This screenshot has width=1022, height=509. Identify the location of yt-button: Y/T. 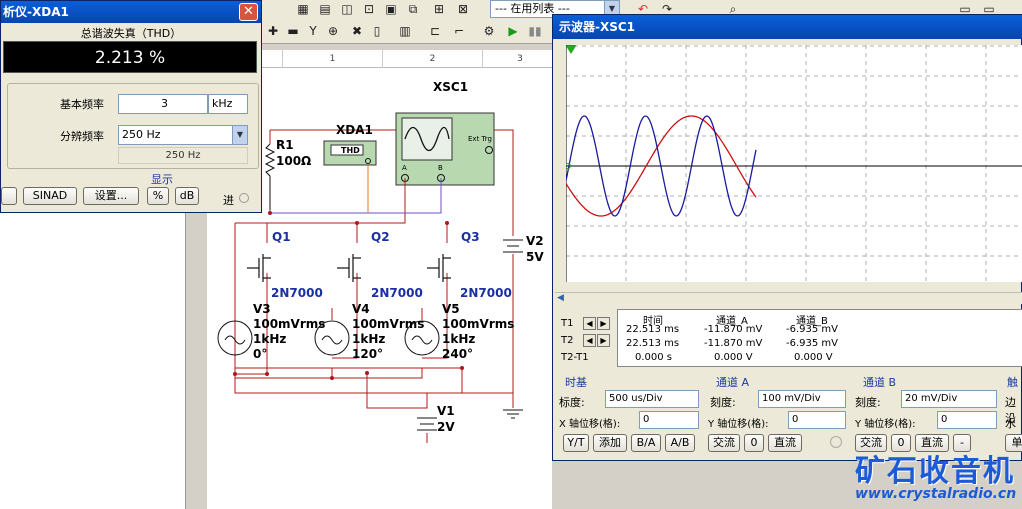
(576, 443).